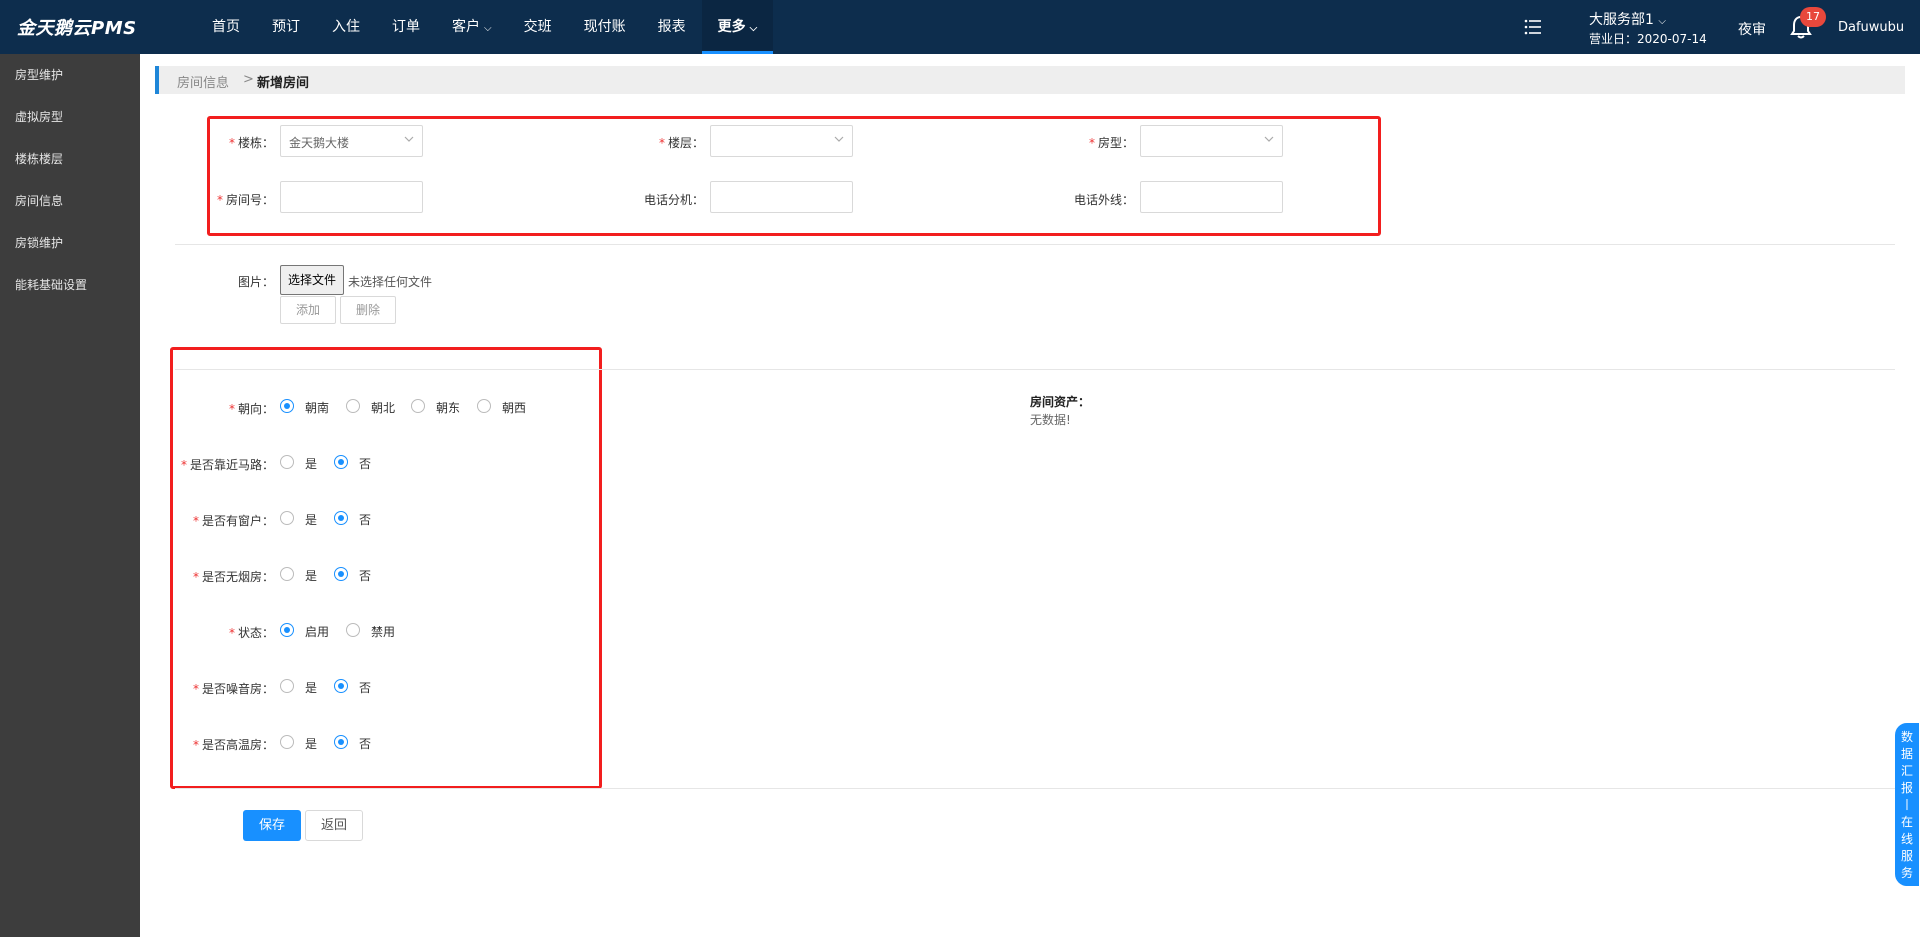 The image size is (1920, 937). I want to click on near-road-radio-no, so click(341, 462).